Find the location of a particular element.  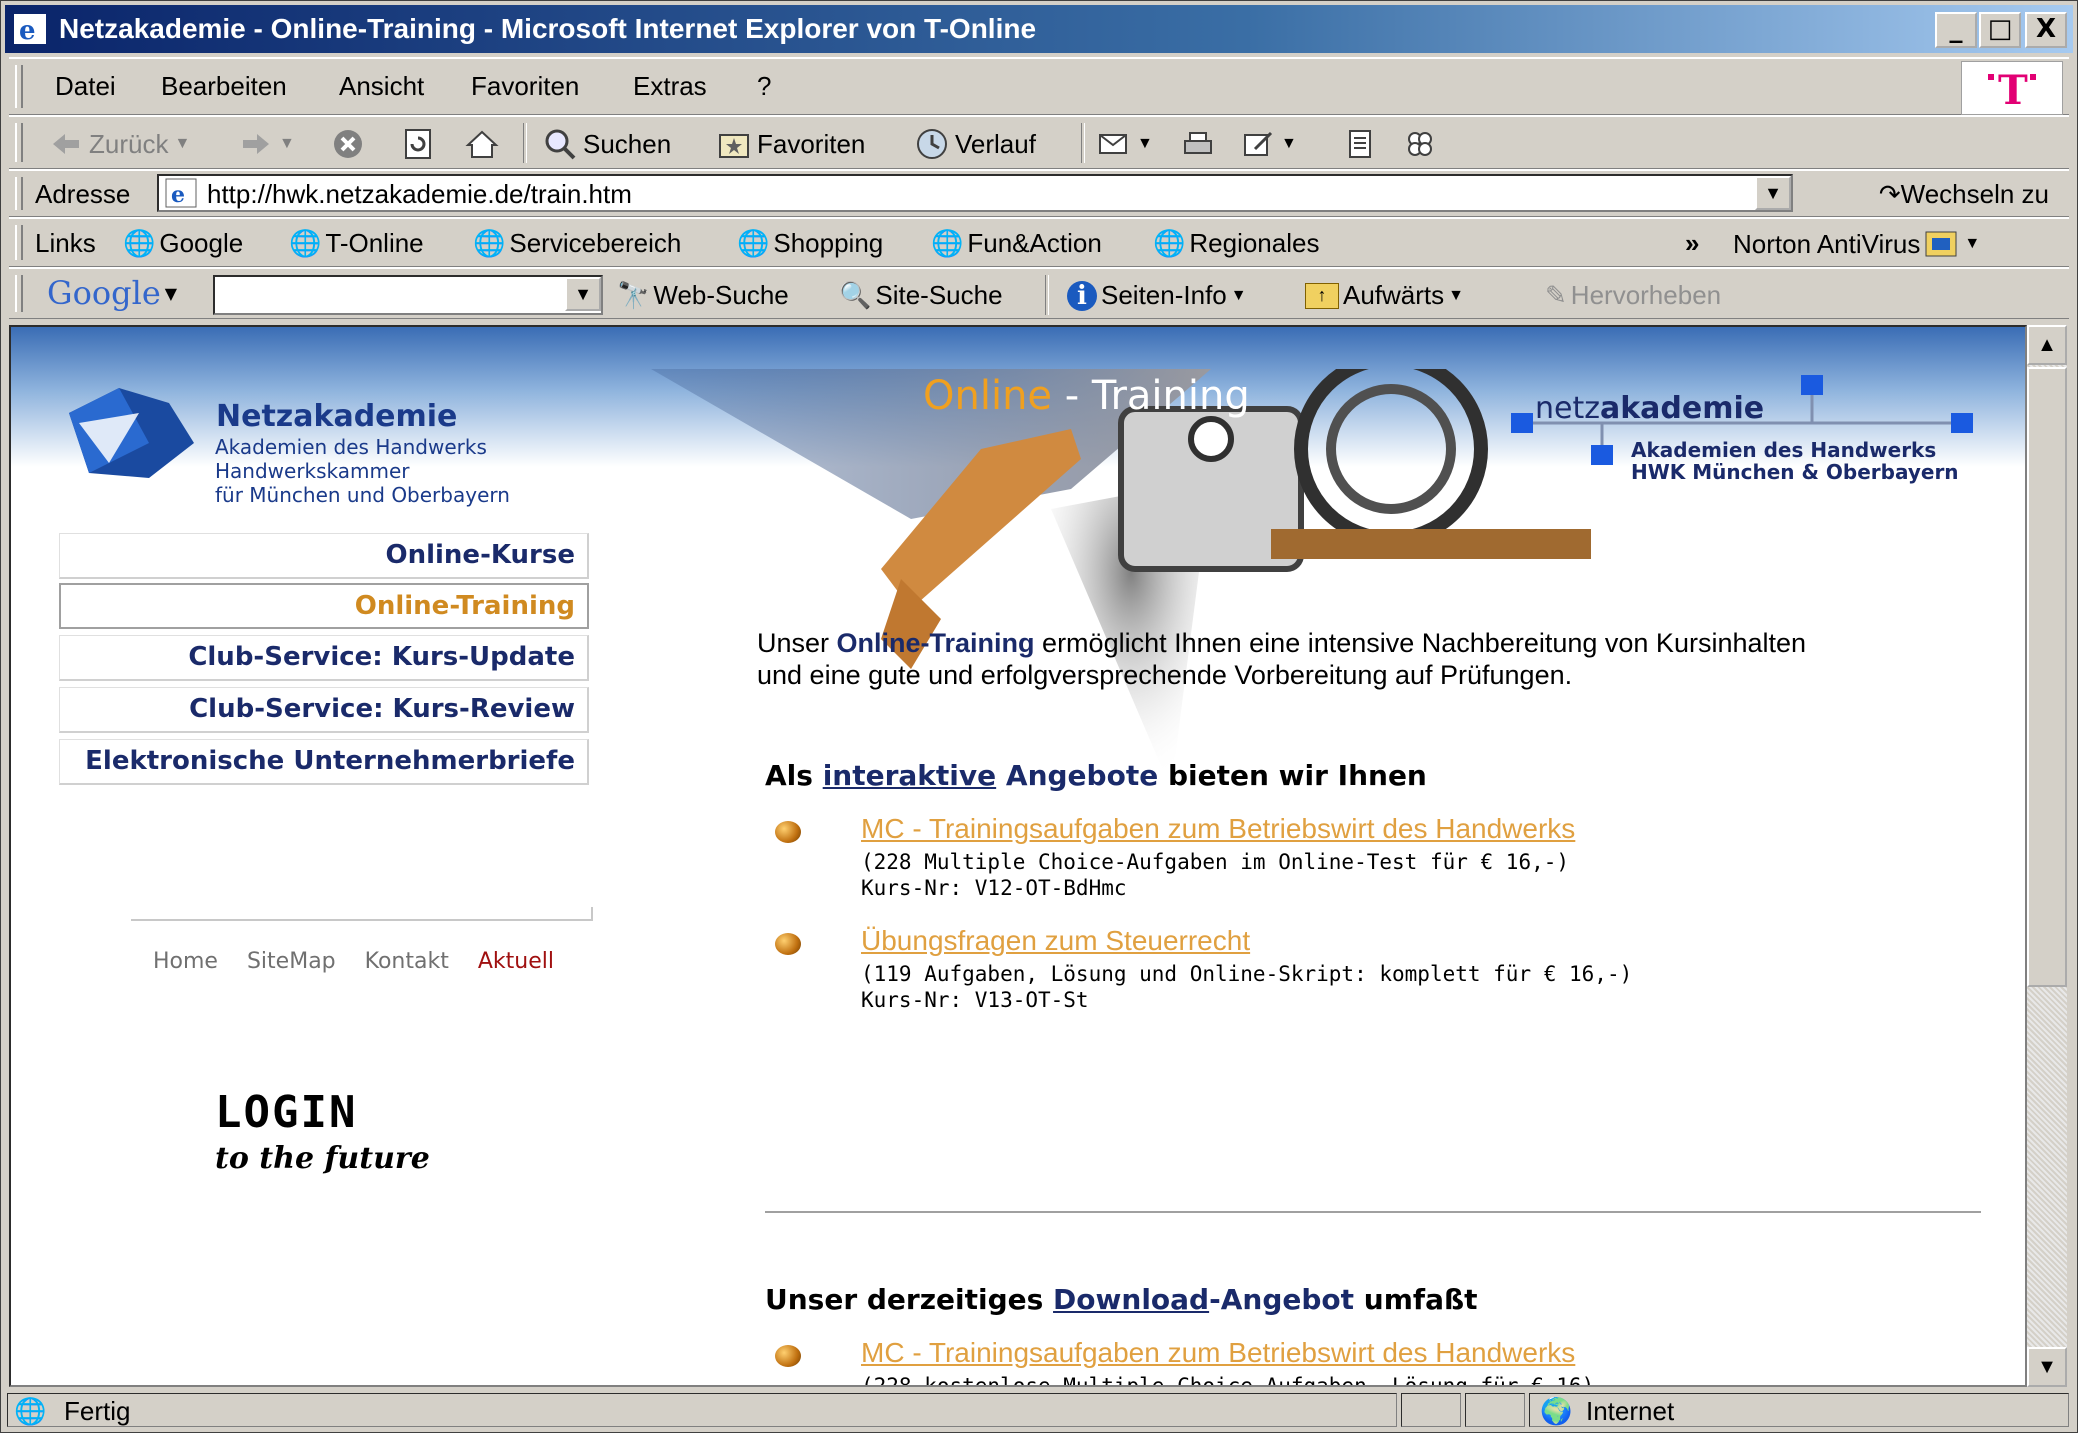

hero-title: Online - Training is located at coordinates (1086, 396).